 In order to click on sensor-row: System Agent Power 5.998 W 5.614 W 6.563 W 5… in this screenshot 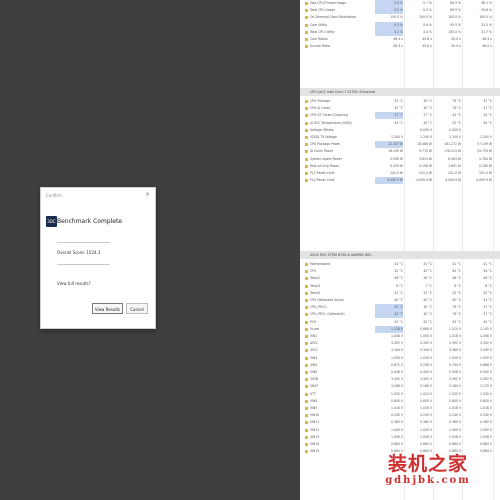, I will do `click(400, 159)`.